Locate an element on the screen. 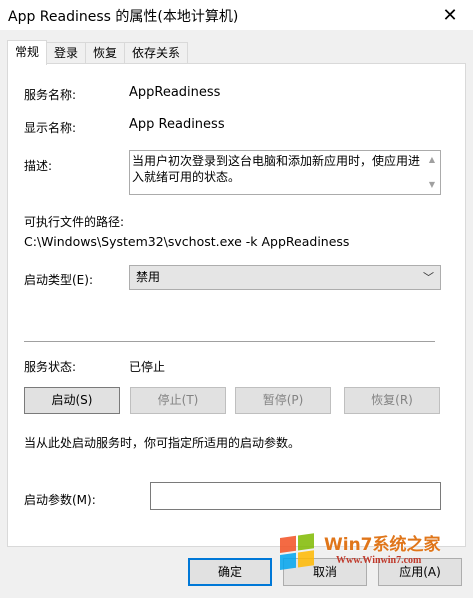  close-icon: ✕ is located at coordinates (450, 15).